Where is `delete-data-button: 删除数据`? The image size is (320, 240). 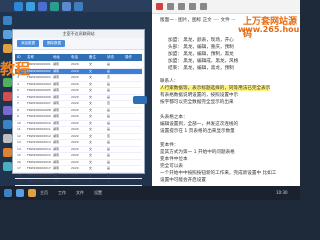
delete-data-button: 删除数据 is located at coordinates (54, 43).